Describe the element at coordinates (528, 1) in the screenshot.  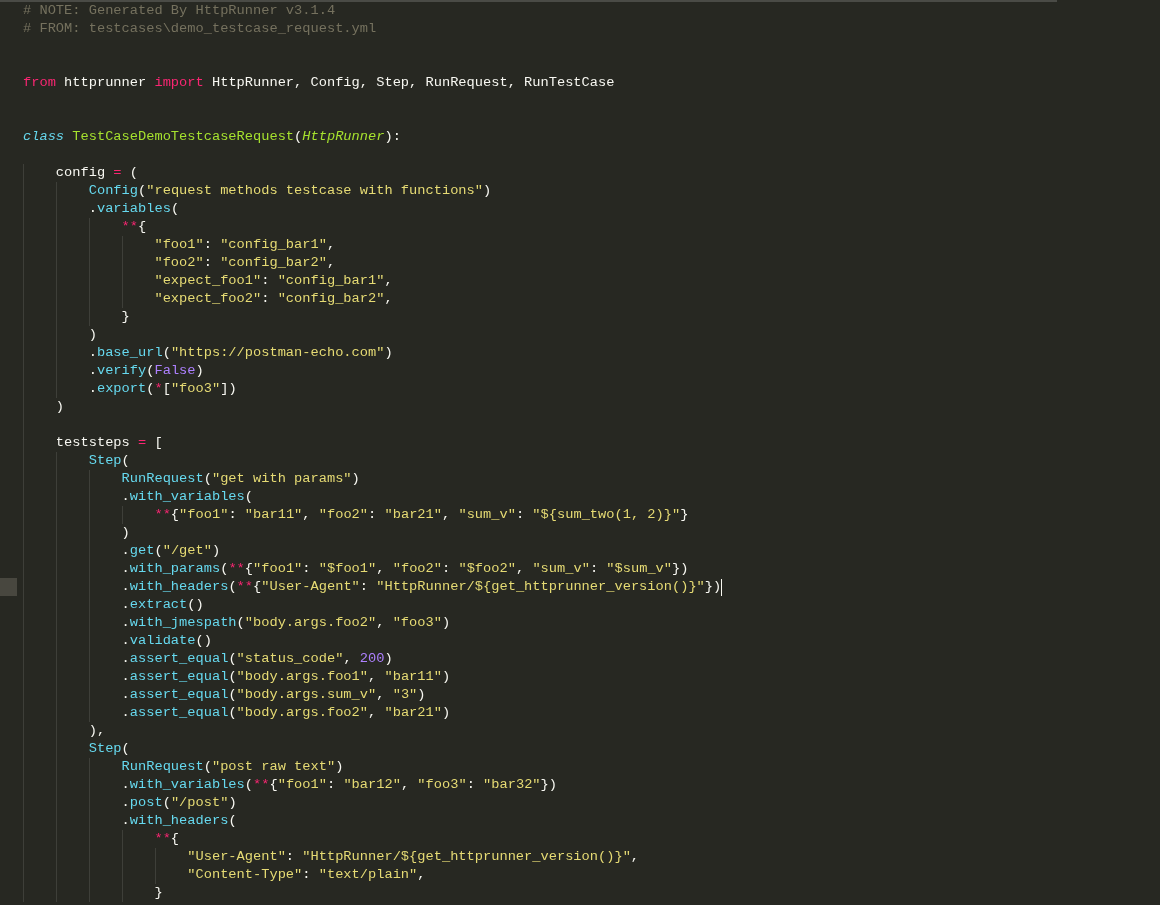
I see `horizontal-scrollbar` at that location.